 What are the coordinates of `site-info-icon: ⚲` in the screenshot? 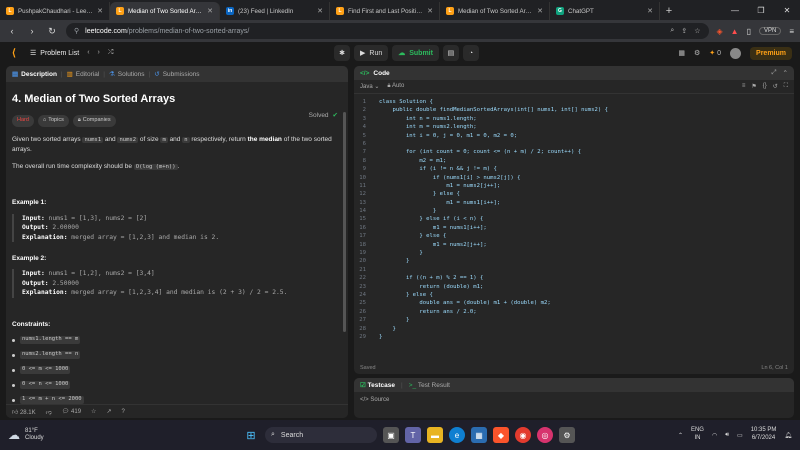 It's located at (76, 31).